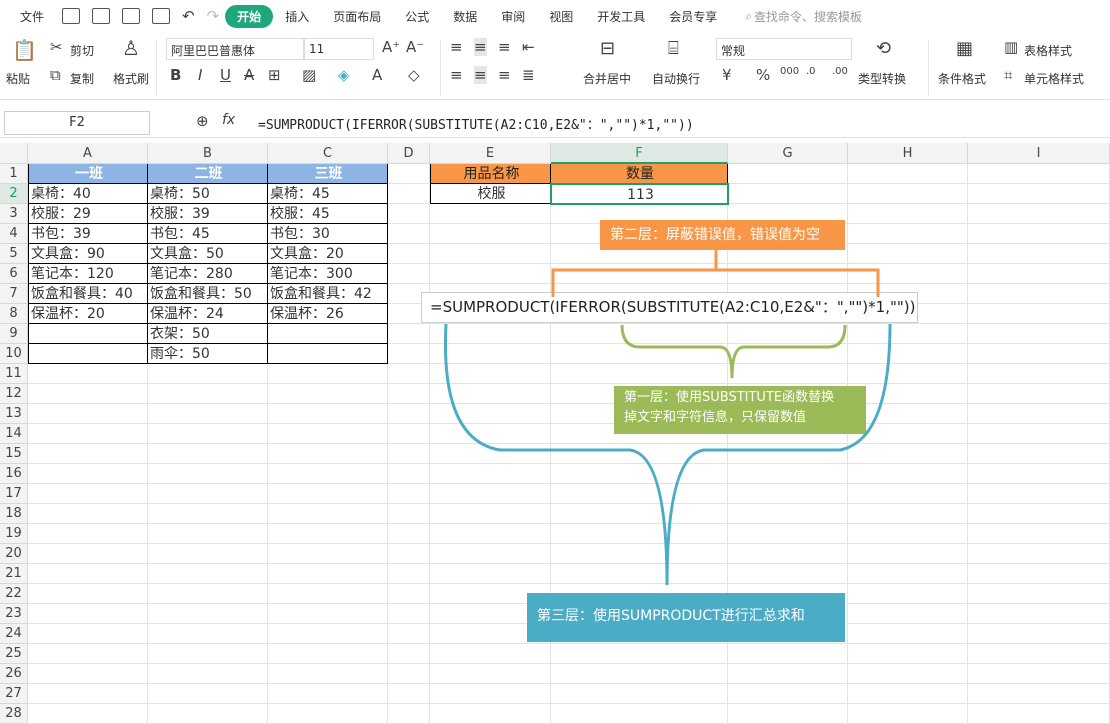 The height and width of the screenshot is (724, 1110). I want to click on orange-bracket, so click(715, 273).